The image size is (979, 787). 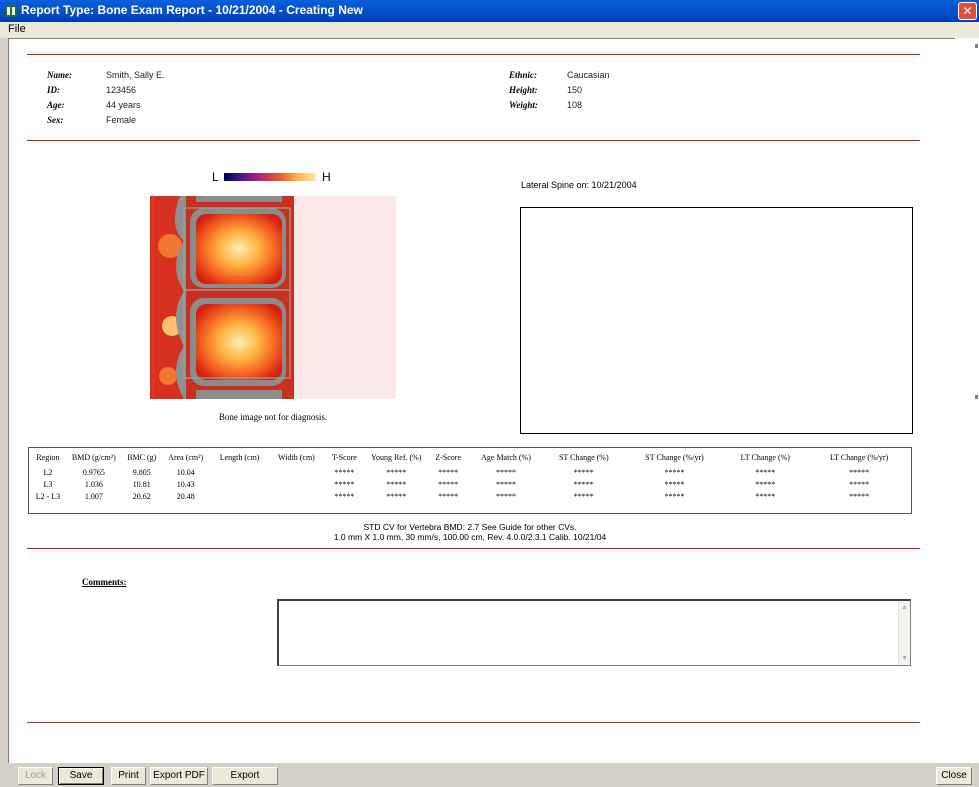 What do you see at coordinates (523, 105) in the screenshot?
I see `weight-label: Weight:` at bounding box center [523, 105].